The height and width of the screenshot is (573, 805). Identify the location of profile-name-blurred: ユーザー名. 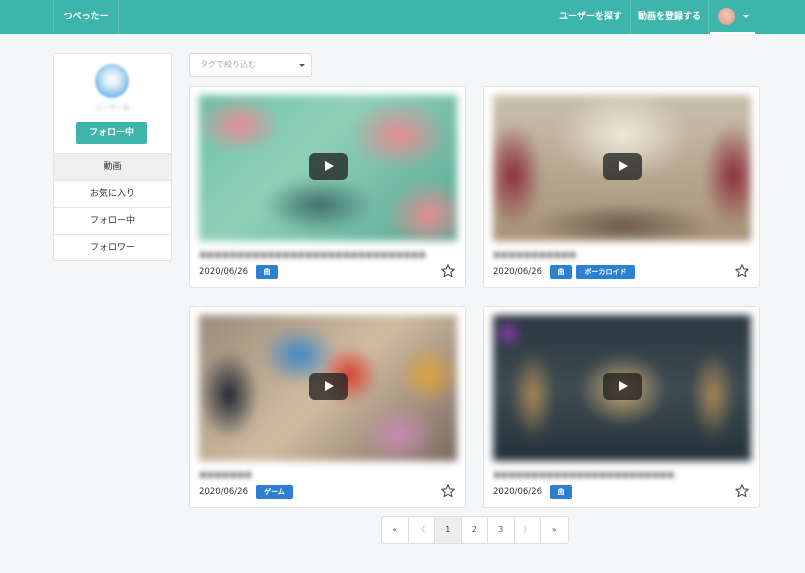
(112, 108).